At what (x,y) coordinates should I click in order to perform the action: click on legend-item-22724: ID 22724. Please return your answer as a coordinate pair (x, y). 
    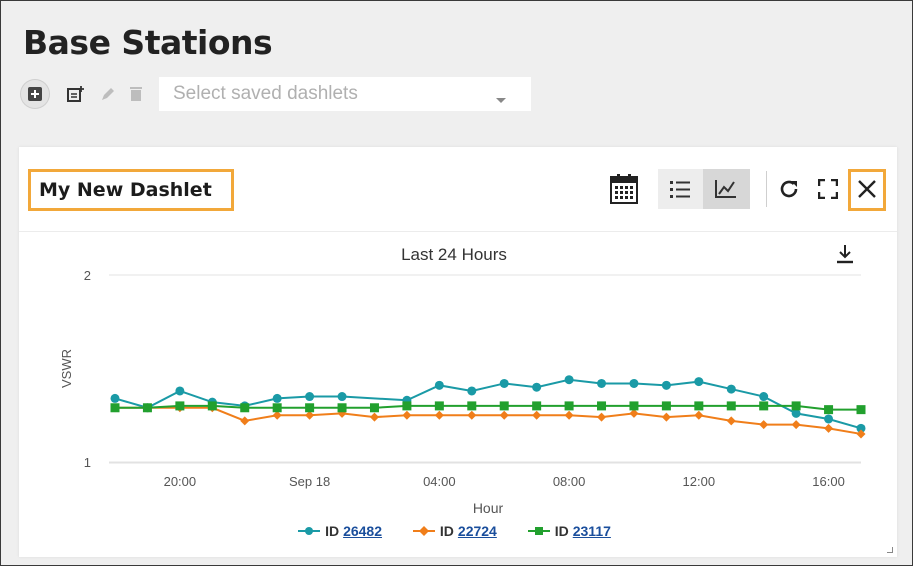
    Looking at the image, I should click on (454, 531).